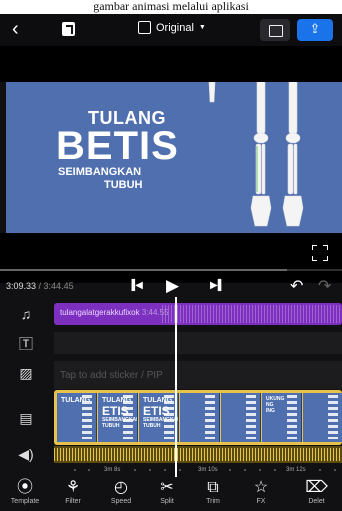 The height and width of the screenshot is (511, 342). What do you see at coordinates (316, 501) in the screenshot?
I see `tool-label: Delet` at bounding box center [316, 501].